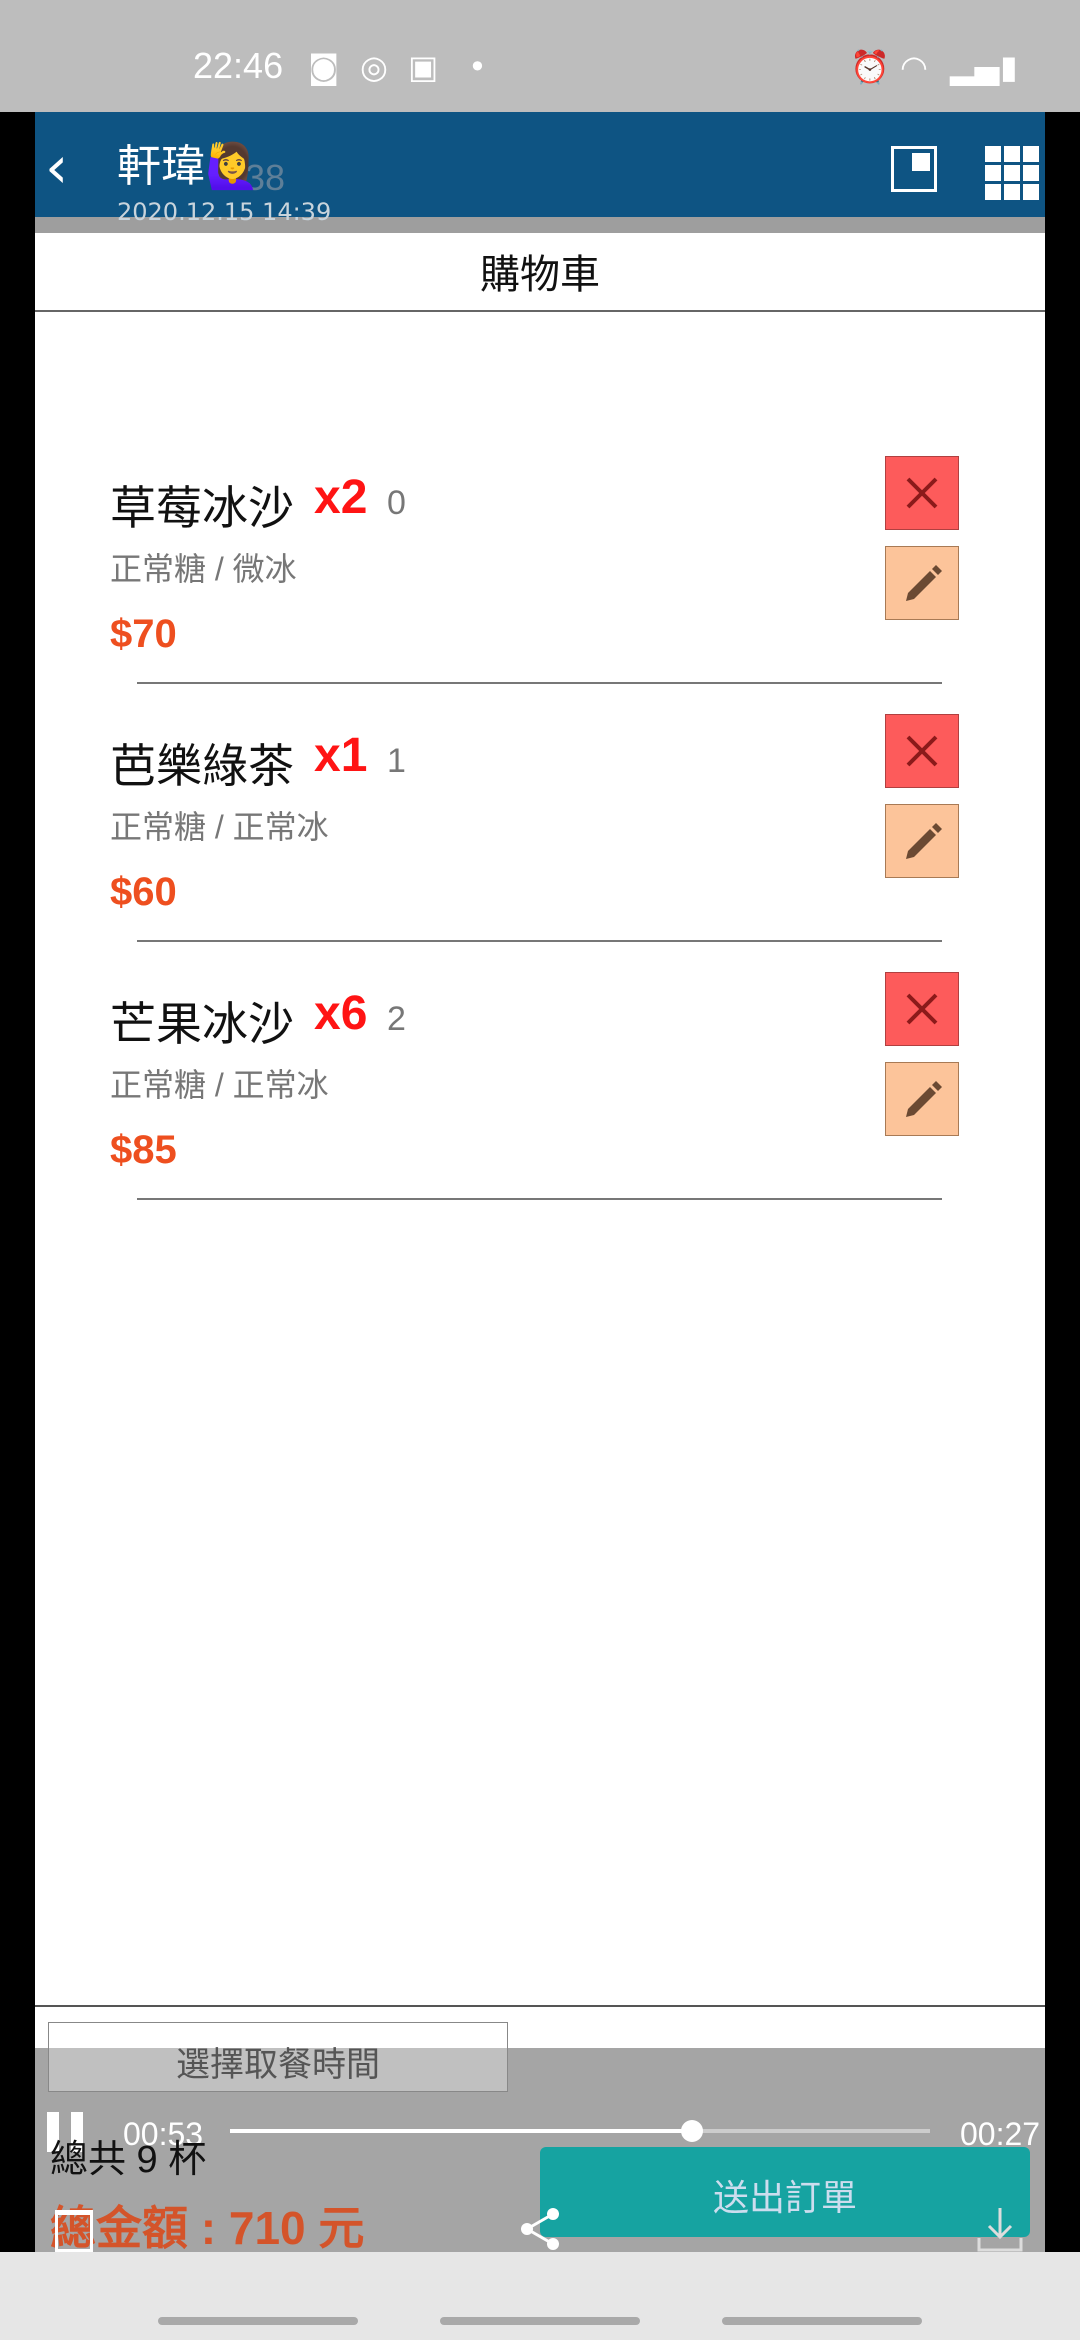  Describe the element at coordinates (1009, 67) in the screenshot. I see `battery-icon: ▮` at that location.